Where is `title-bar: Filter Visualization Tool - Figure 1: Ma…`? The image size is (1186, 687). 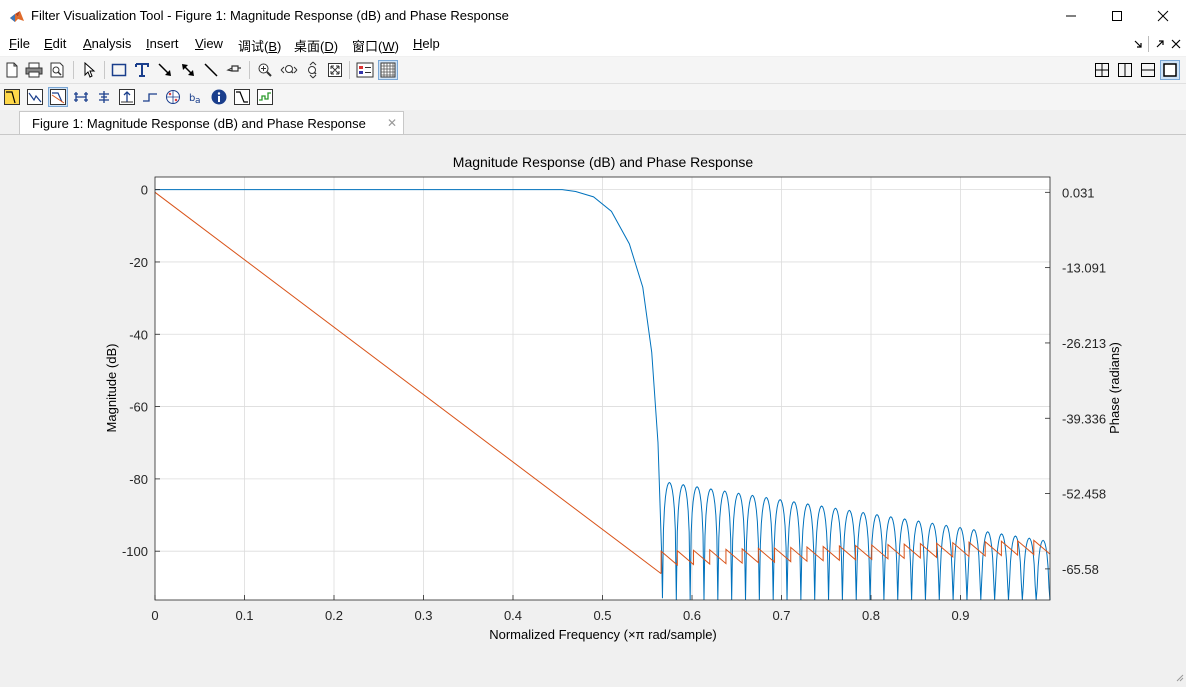 title-bar: Filter Visualization Tool - Figure 1: Ma… is located at coordinates (593, 16).